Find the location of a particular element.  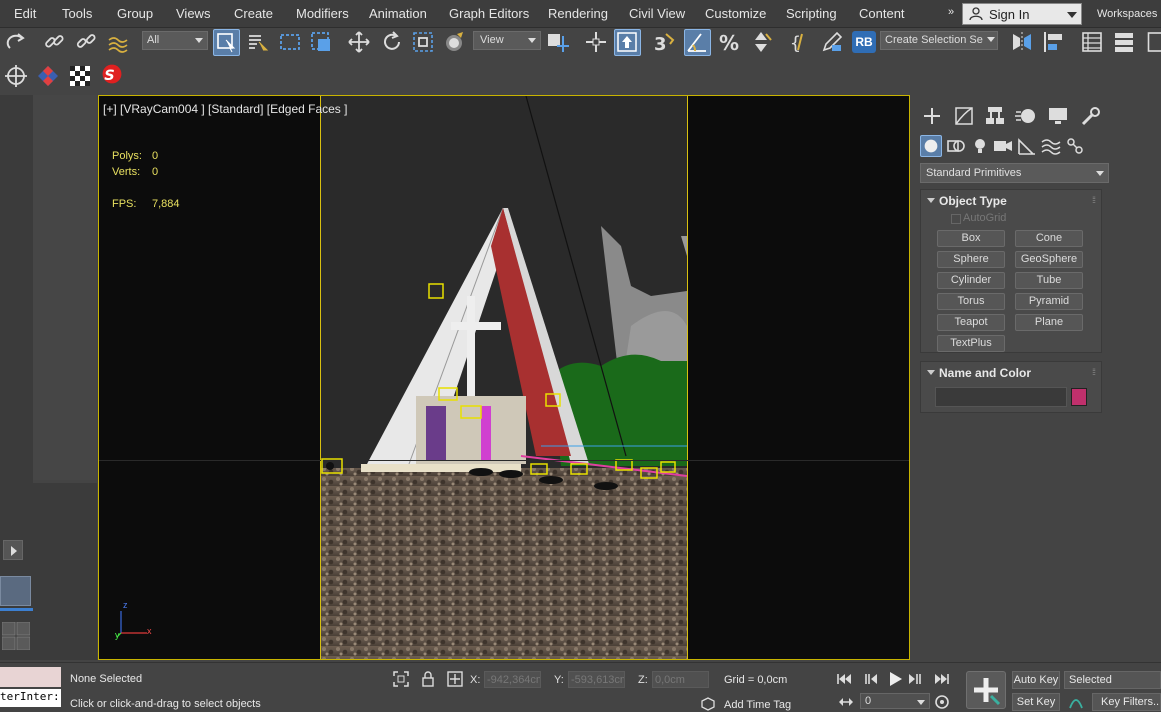

menu-customize: Customize is located at coordinates (735, 13).